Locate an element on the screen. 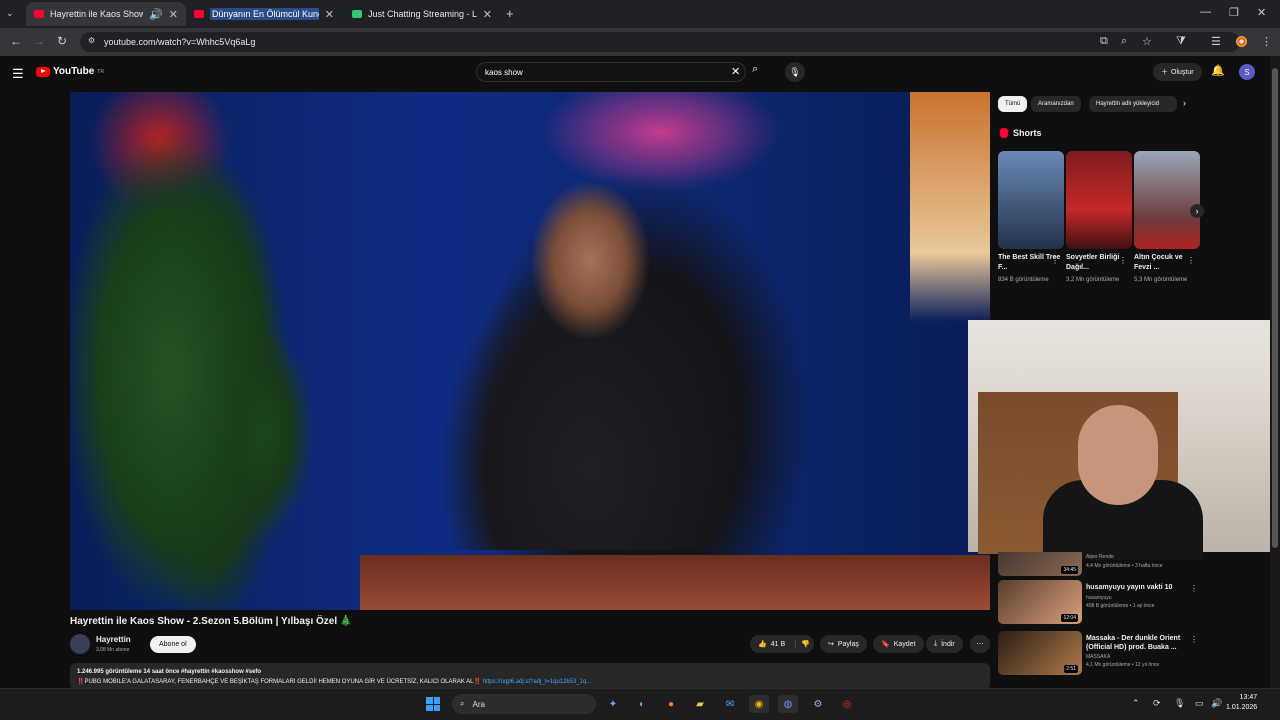 This screenshot has width=1280, height=720. rec-meta: 4,1 Mn görüntüleme • 12 yıl önce is located at coordinates (1123, 665).